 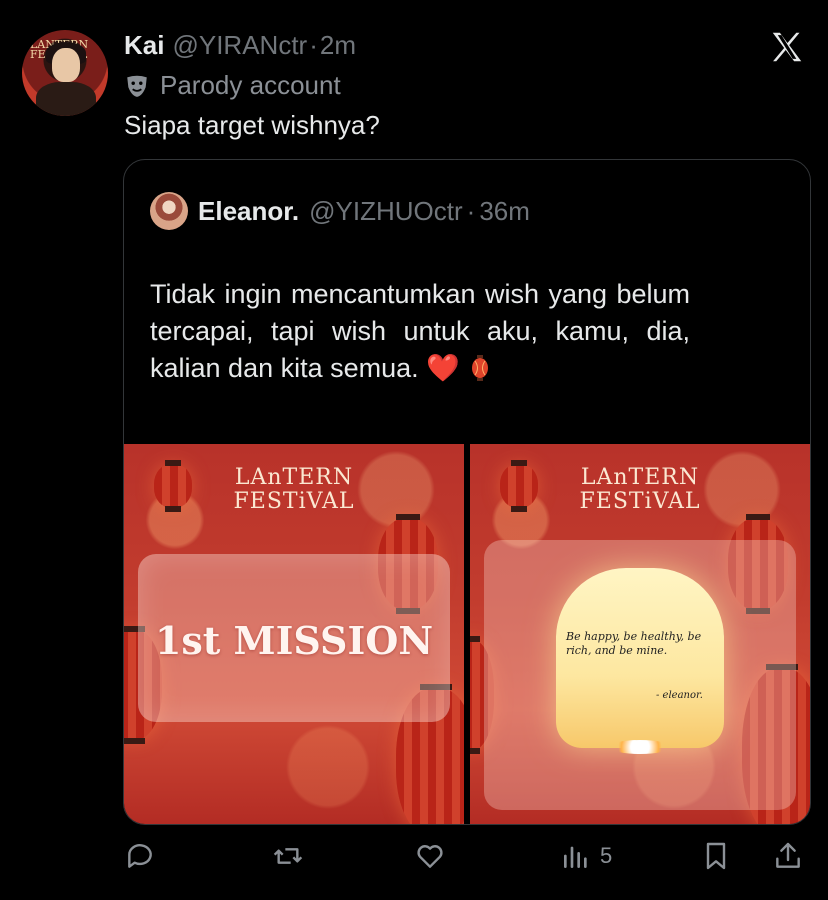 I want to click on like-icon, so click(x=430, y=856).